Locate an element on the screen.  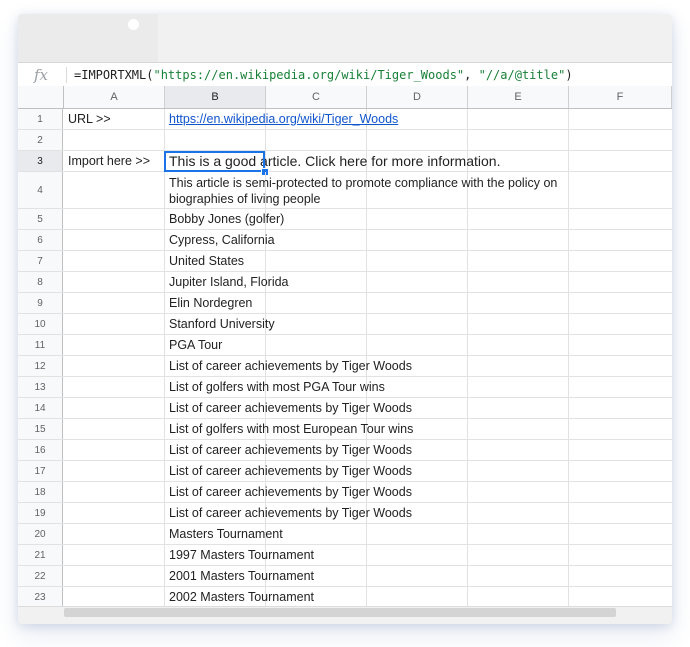
row-header: 19 is located at coordinates (40, 513).